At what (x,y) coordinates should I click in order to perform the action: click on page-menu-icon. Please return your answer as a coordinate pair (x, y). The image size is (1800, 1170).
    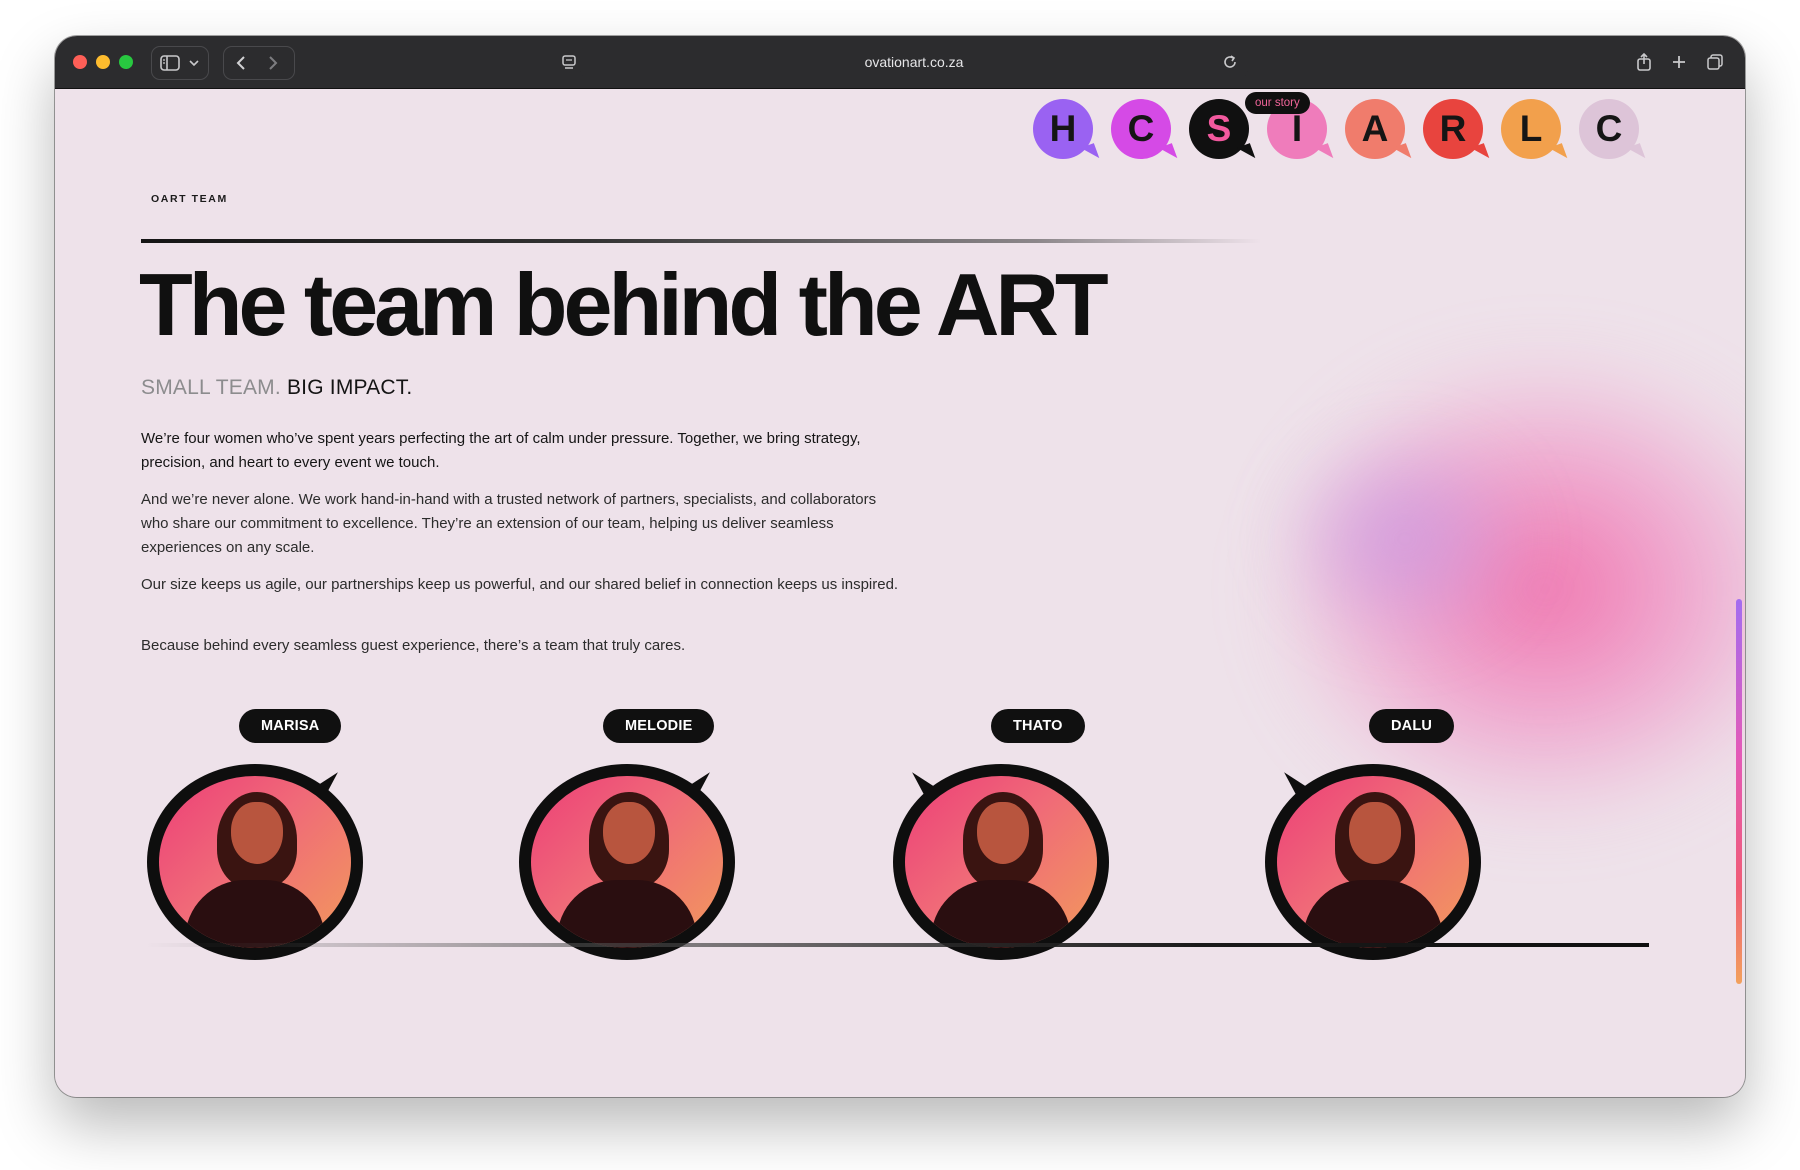
    Looking at the image, I should click on (569, 62).